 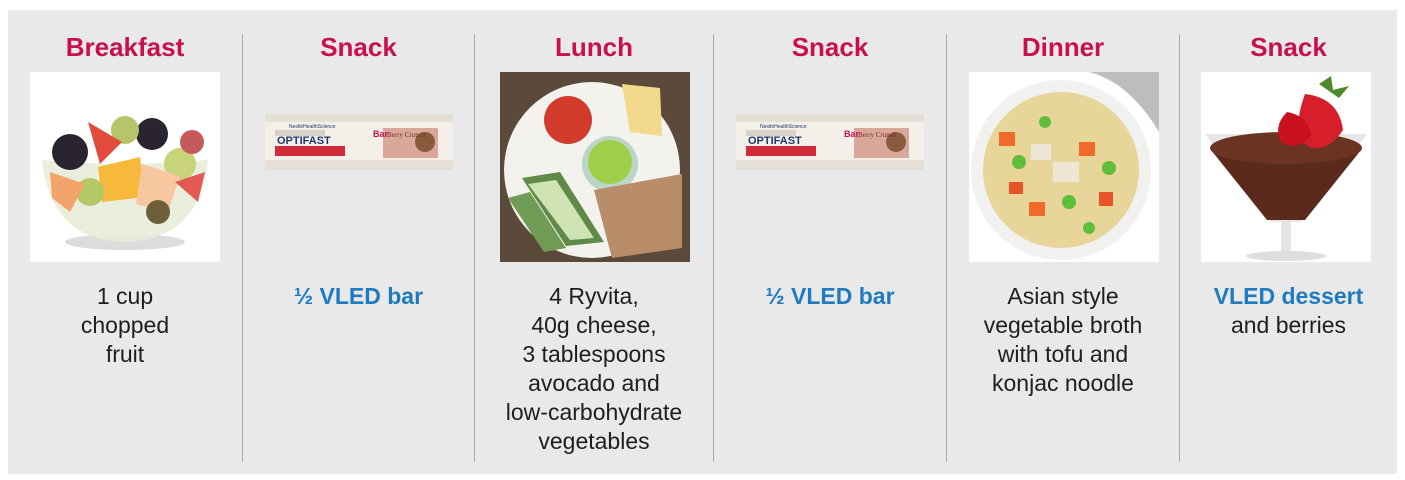 I want to click on lunch-plate-image, so click(x=595, y=167).